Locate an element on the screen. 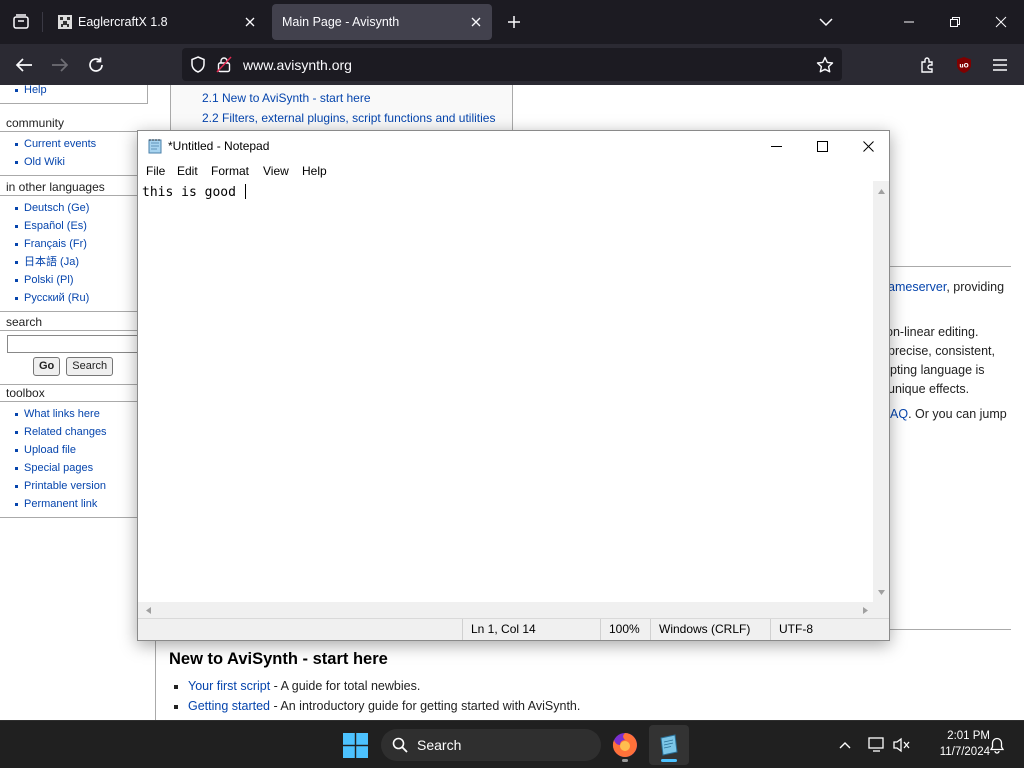  navigation-portlet: Help is located at coordinates (74, 94).